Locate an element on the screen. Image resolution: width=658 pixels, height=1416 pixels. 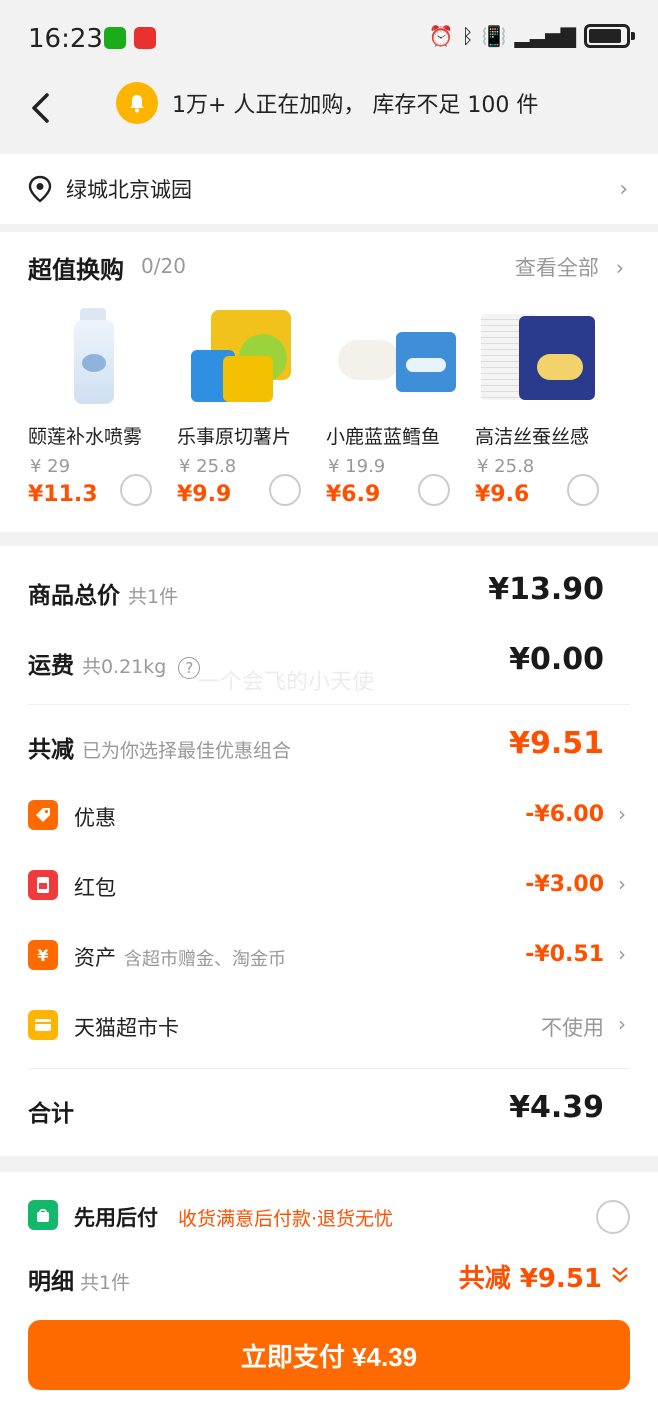
shipping-label: 运费 共0.21kg ? is located at coordinates (114, 663).